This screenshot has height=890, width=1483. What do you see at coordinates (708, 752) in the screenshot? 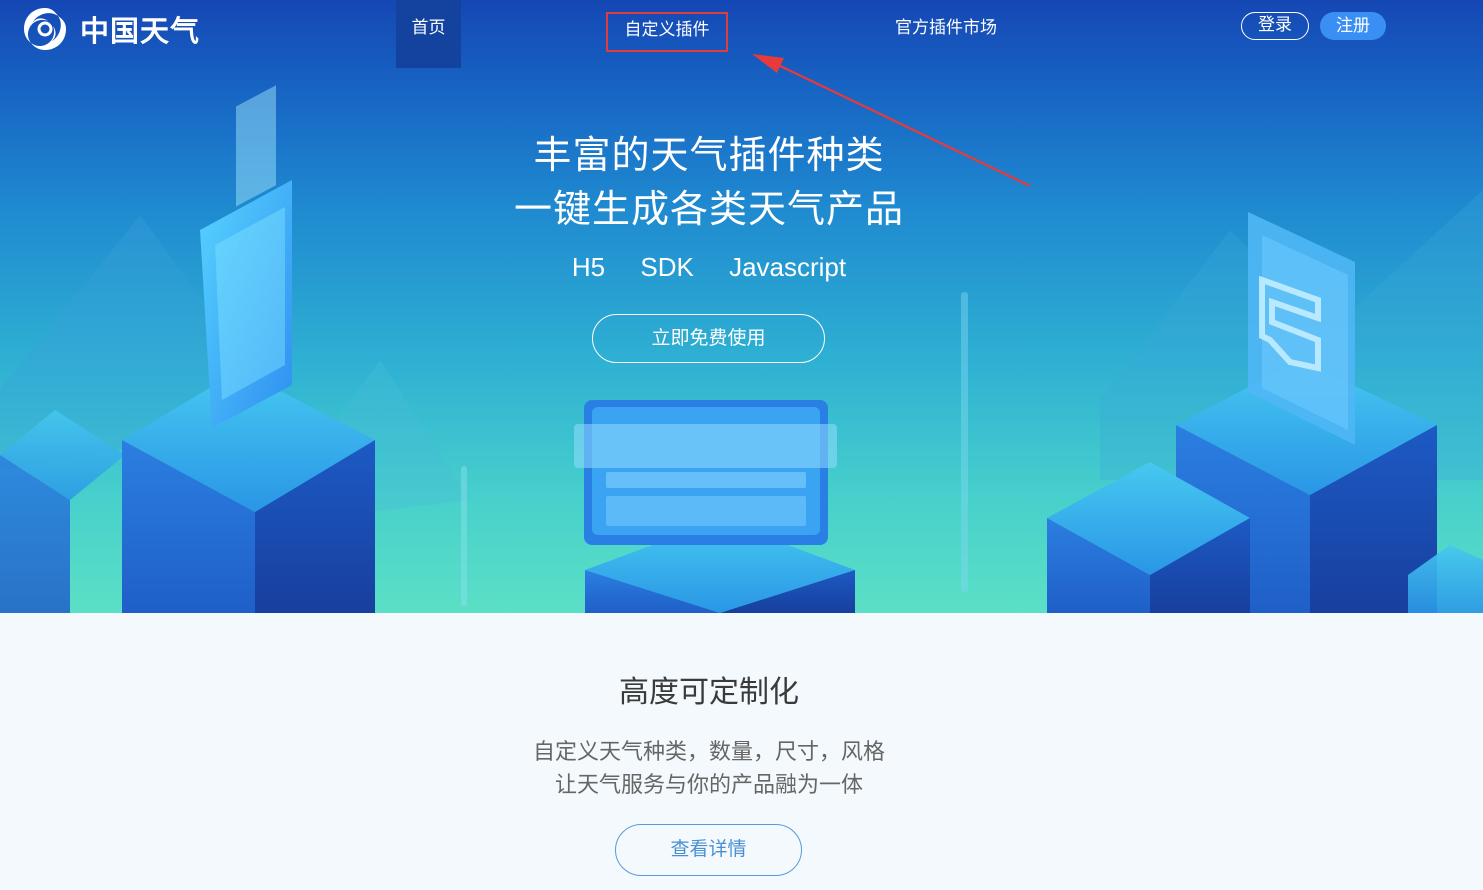
I see `feature-desc-line1: 自定义天气种类，数量，尺寸，风格` at bounding box center [708, 752].